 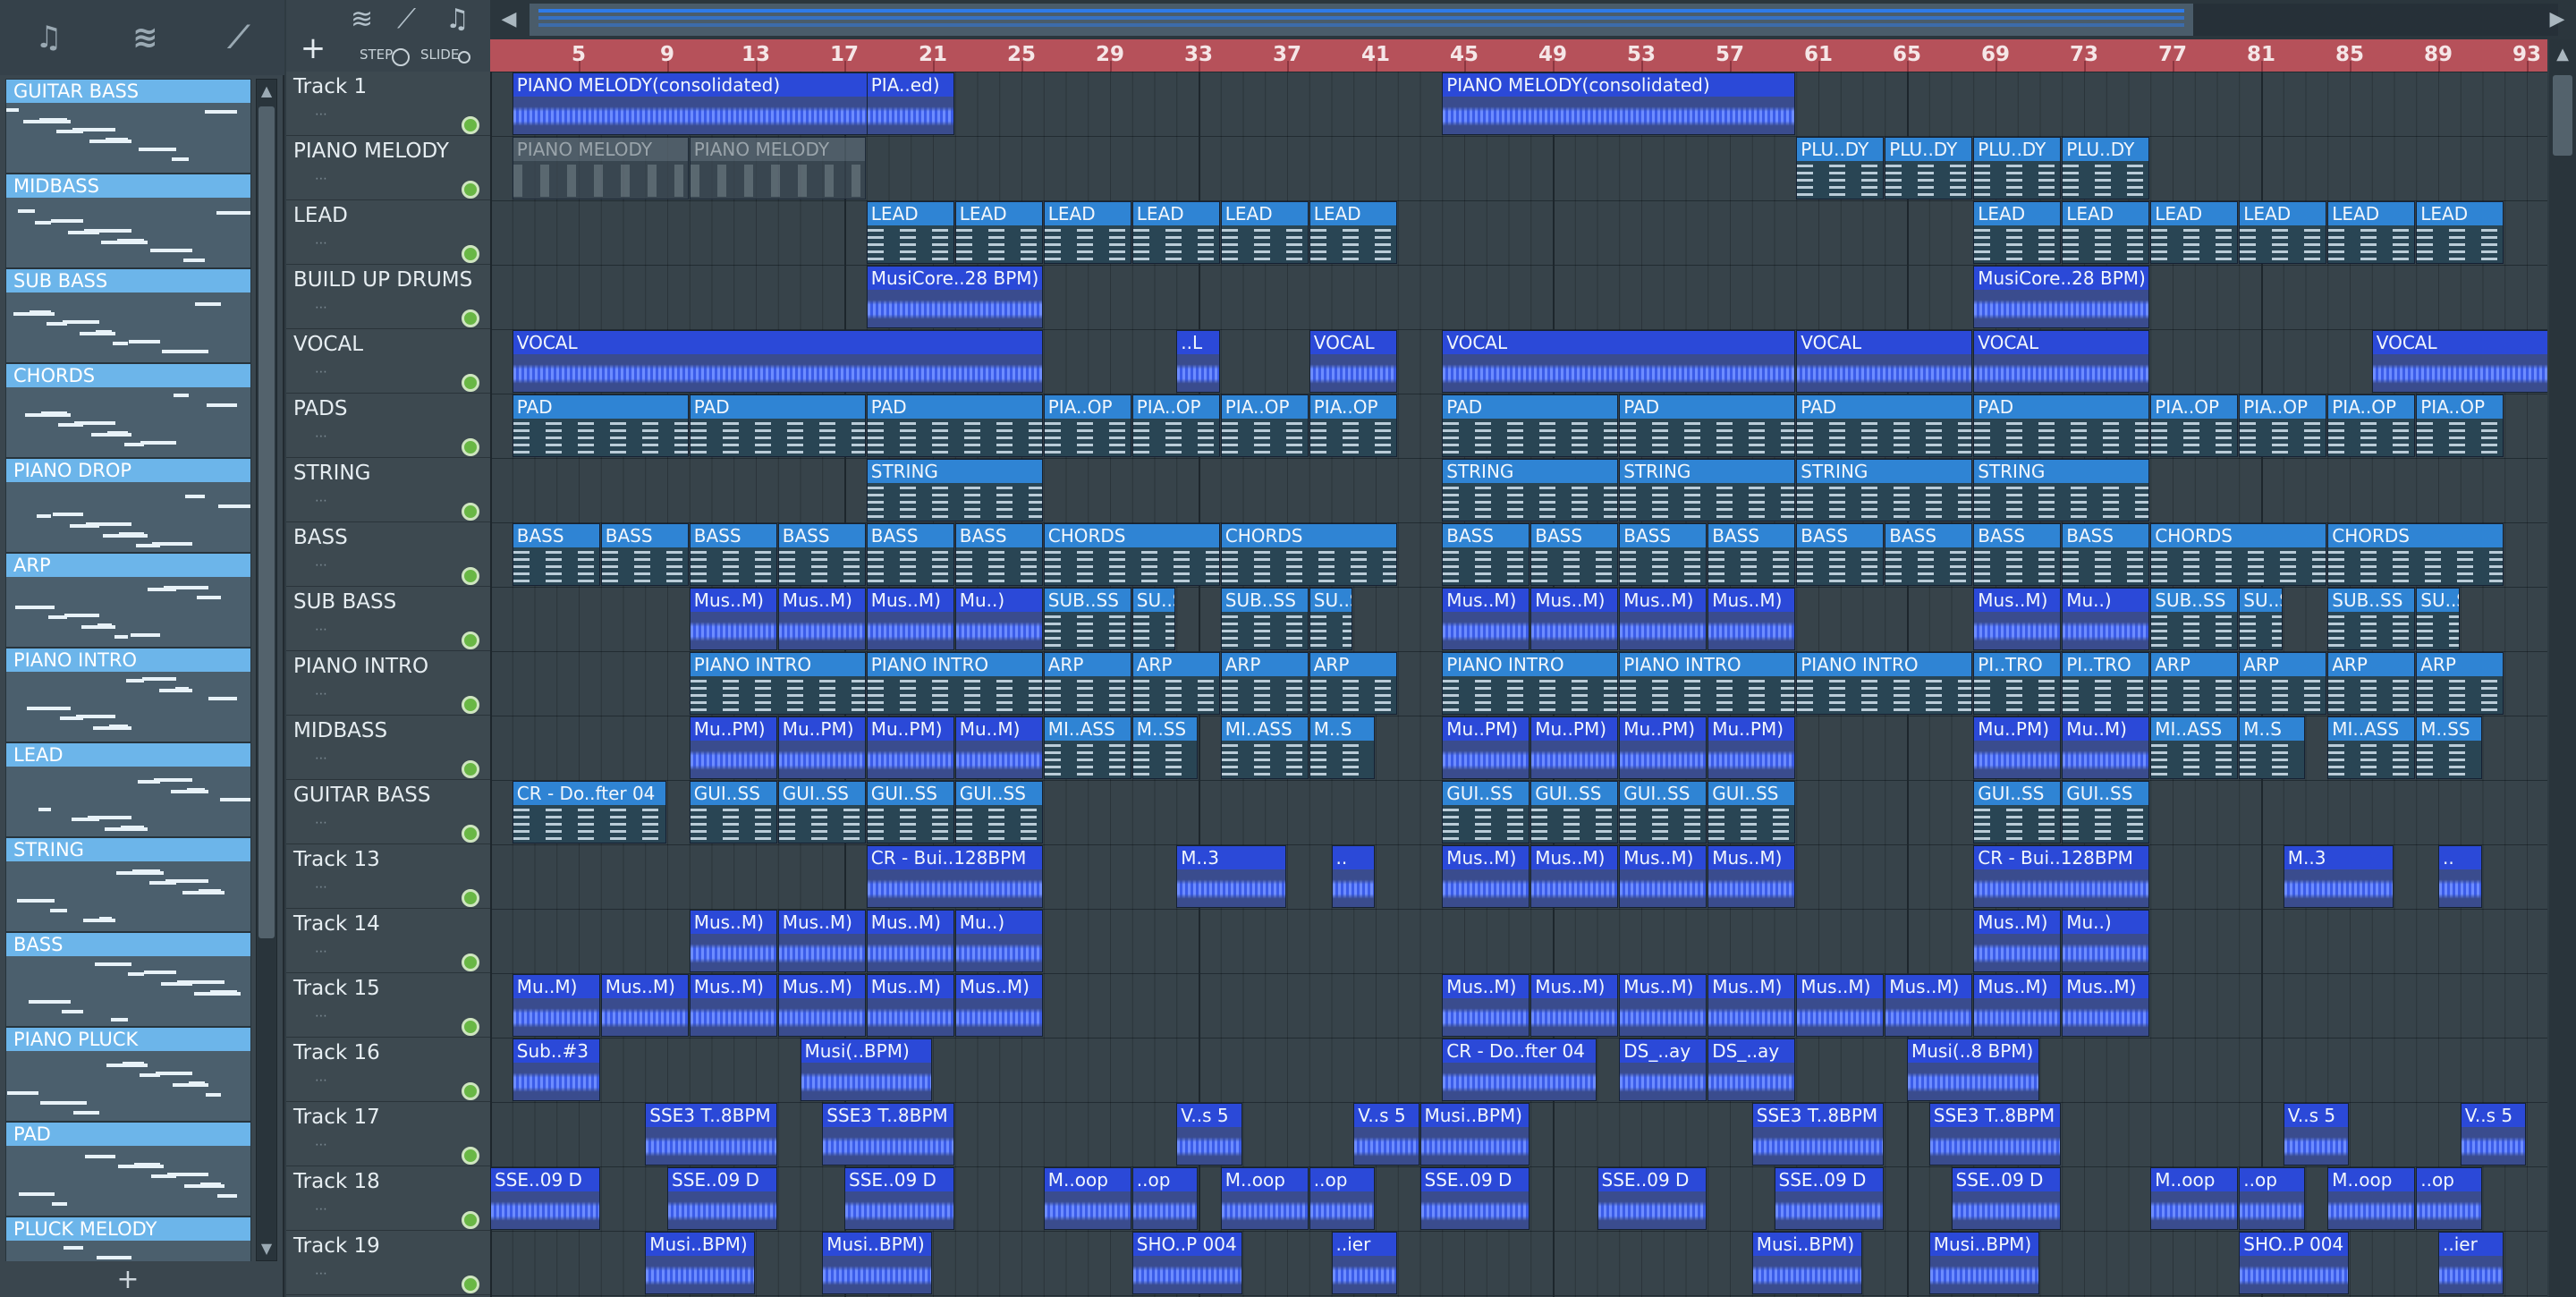 I want to click on track-header: Track 14 ⋯, so click(x=388, y=941).